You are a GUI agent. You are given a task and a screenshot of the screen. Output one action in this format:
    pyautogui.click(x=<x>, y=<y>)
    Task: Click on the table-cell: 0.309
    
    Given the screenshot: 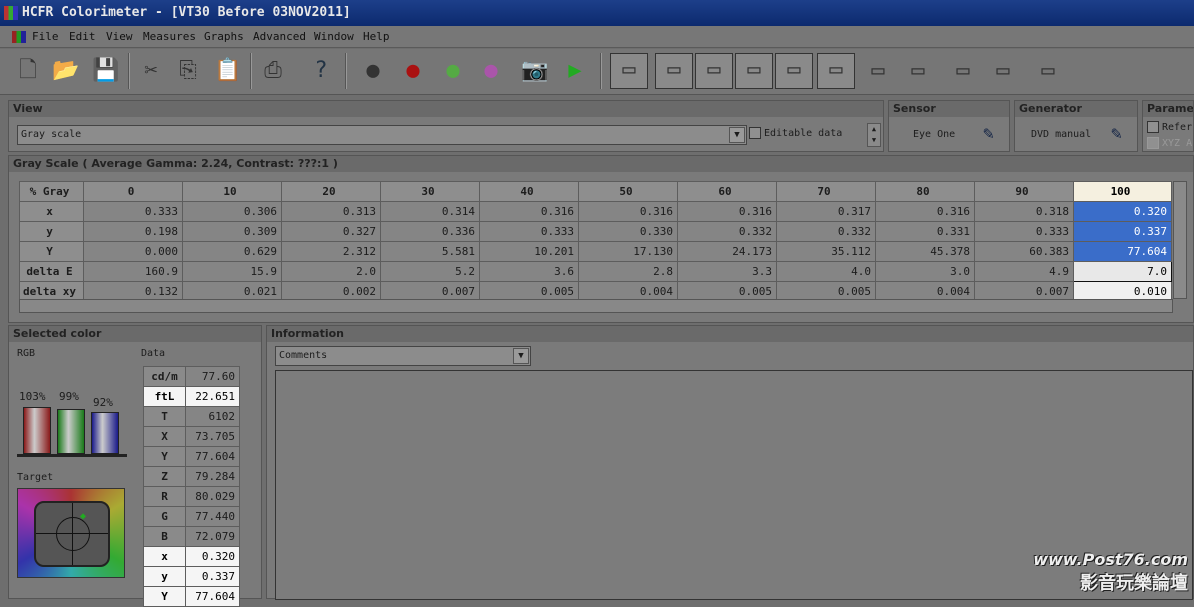 What is the action you would take?
    pyautogui.click(x=232, y=231)
    